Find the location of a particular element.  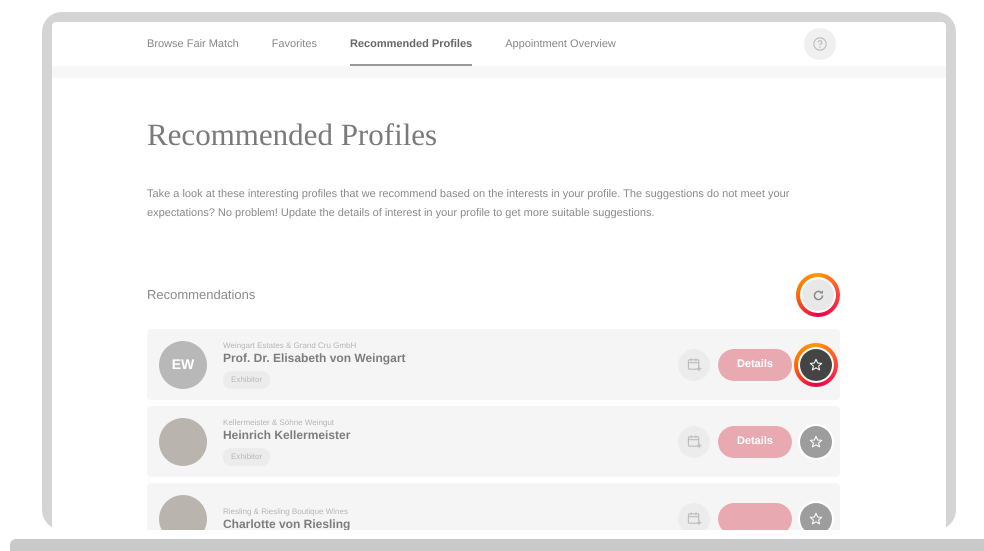

section-heading: Recommendations is located at coordinates (201, 295).